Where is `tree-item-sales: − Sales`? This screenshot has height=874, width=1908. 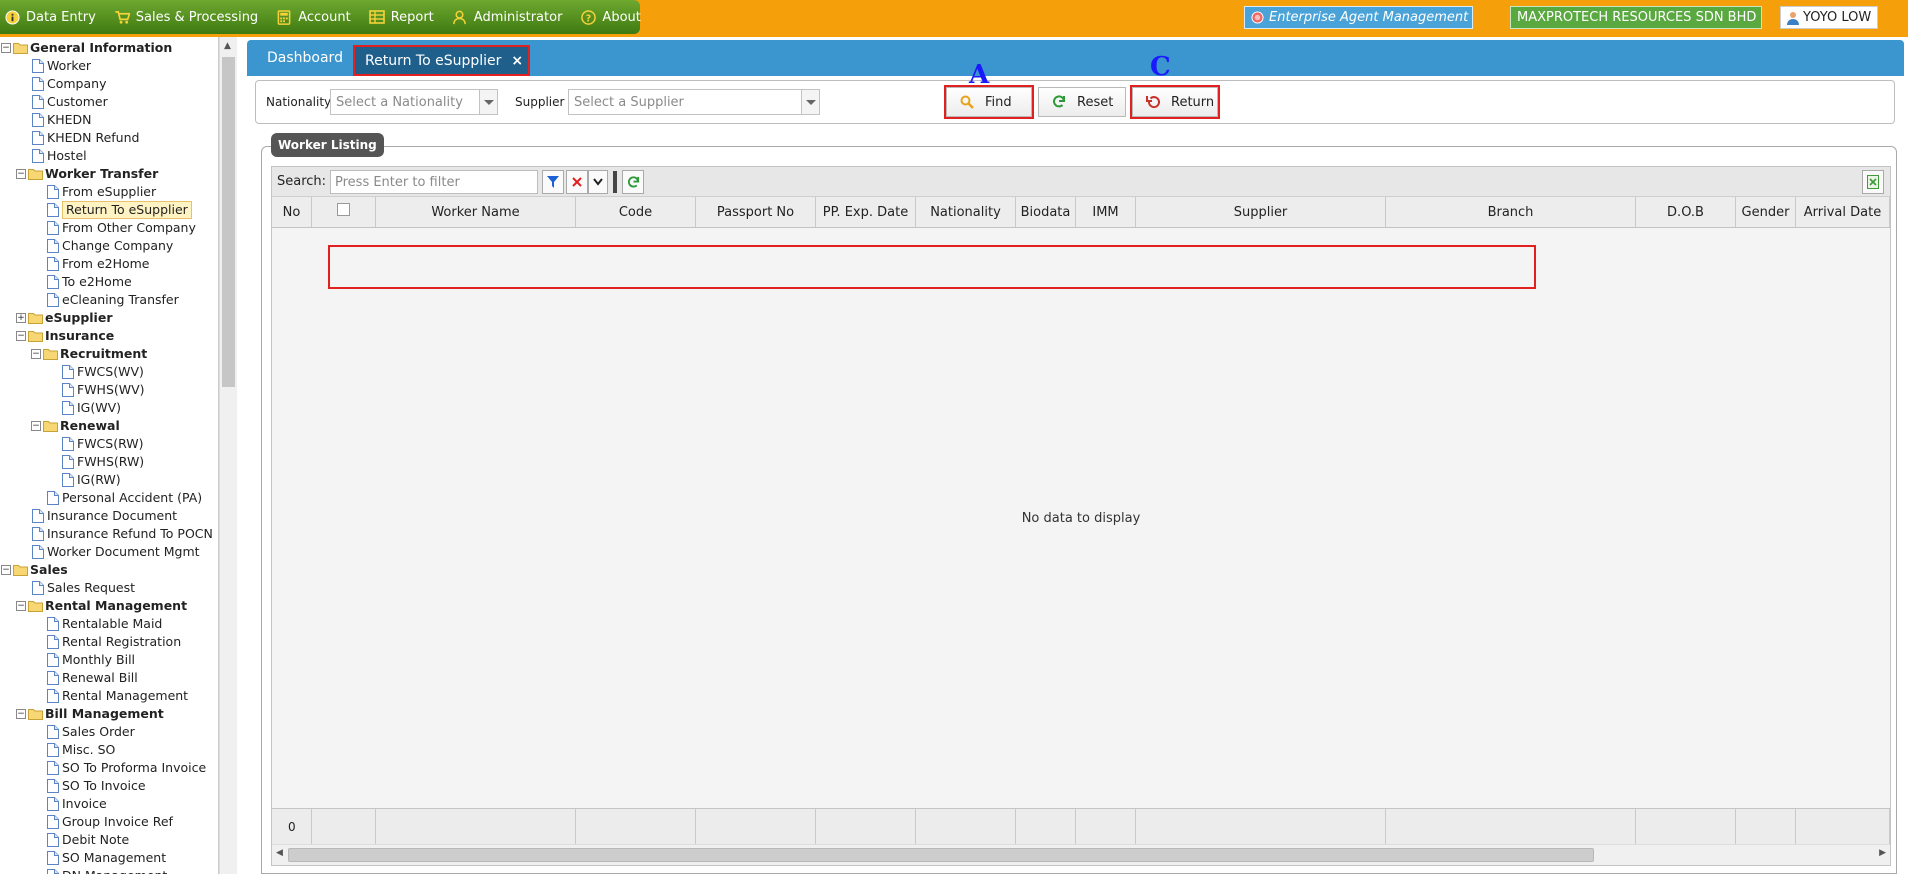 tree-item-sales: − Sales is located at coordinates (109, 570).